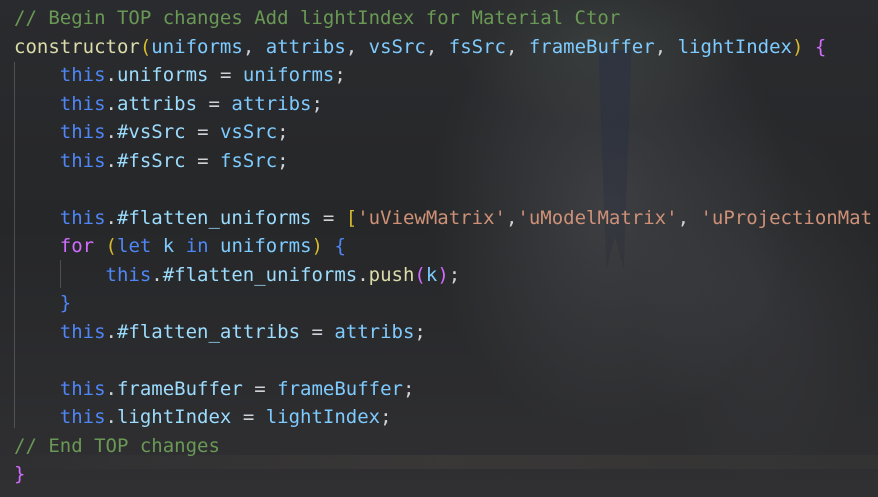 Image resolution: width=878 pixels, height=497 pixels. Describe the element at coordinates (439, 417) in the screenshot. I see `code-line: this.lightIndex = lightIndex;` at that location.